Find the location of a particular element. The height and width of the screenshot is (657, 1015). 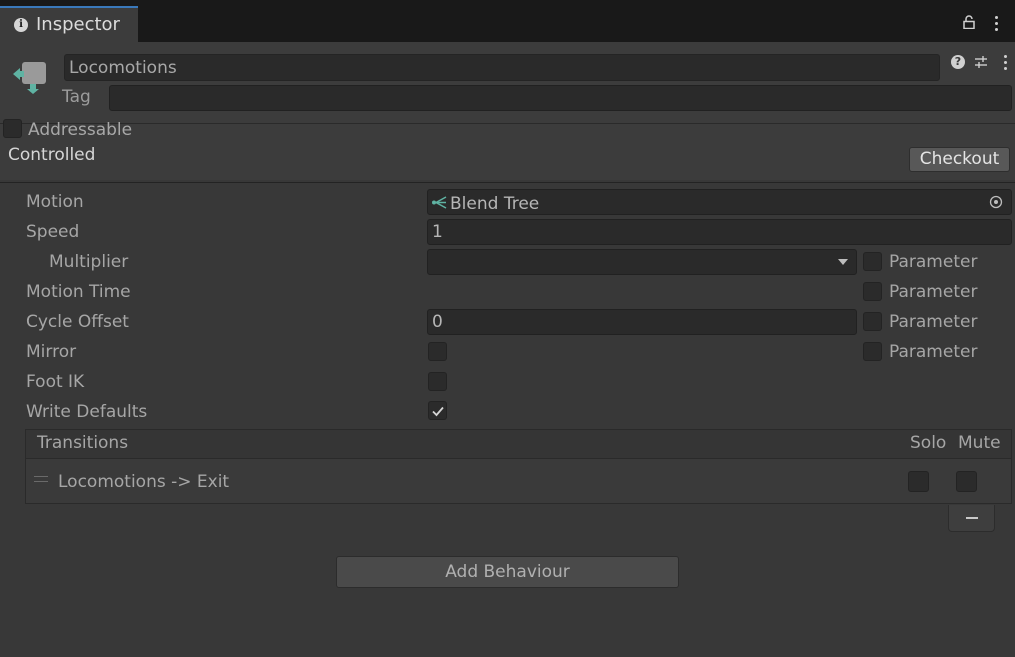

motion-label: Motion is located at coordinates (55, 202).